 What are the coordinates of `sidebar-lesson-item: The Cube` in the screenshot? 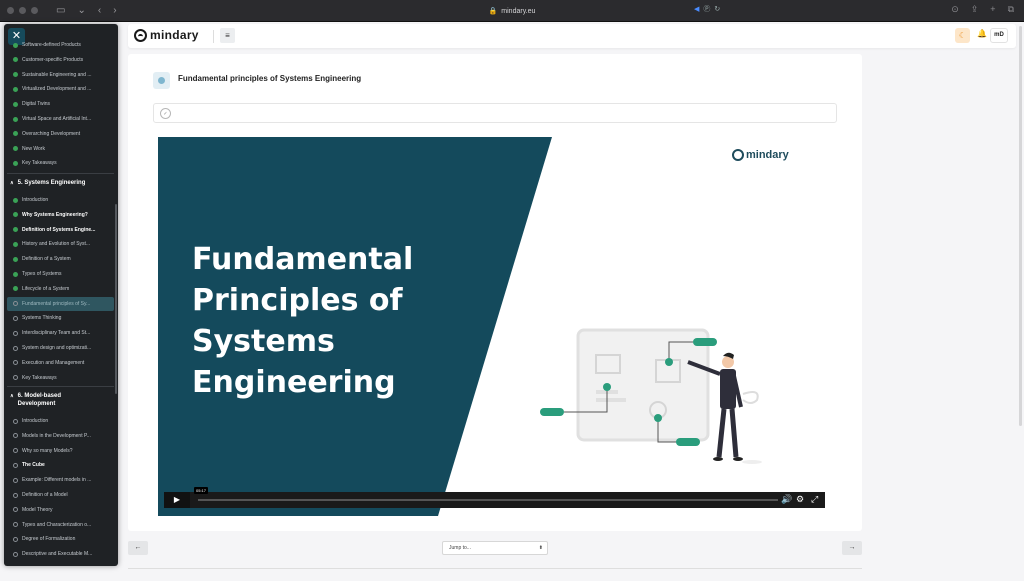 It's located at (60, 465).